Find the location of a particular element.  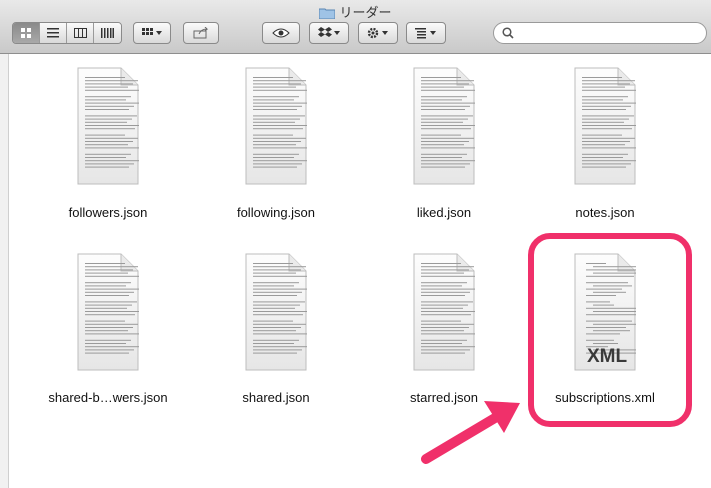

grid-icon is located at coordinates (25, 32).